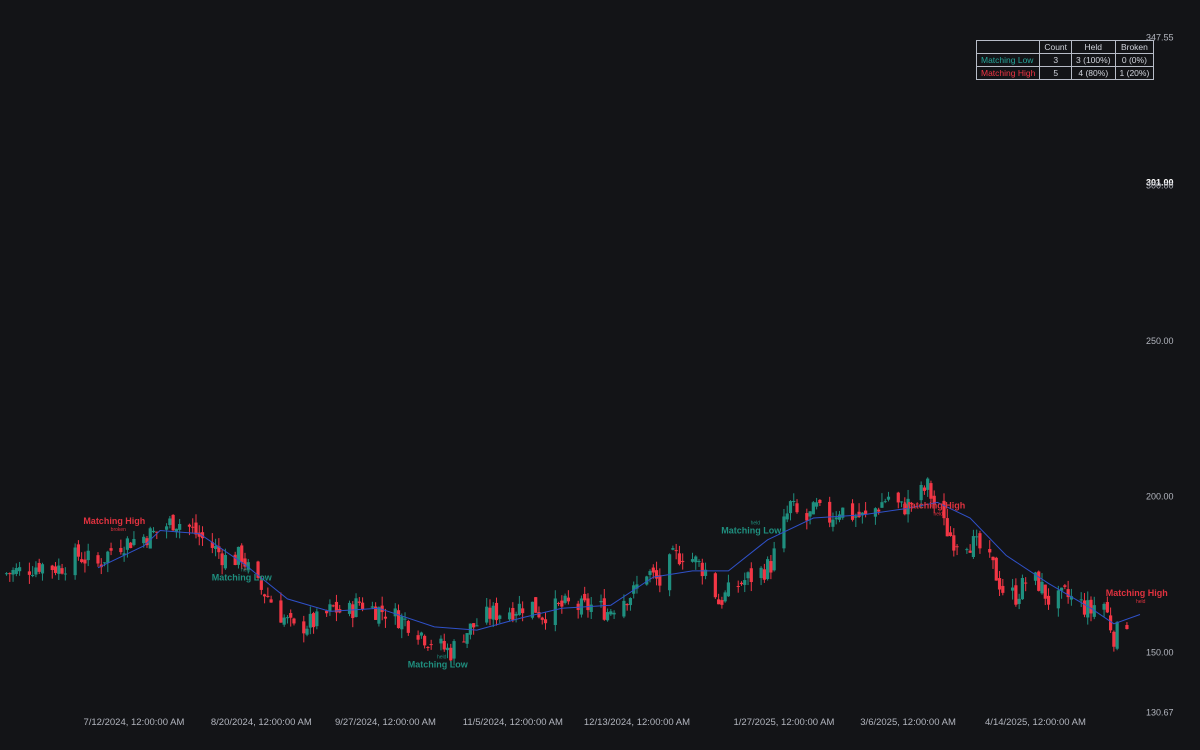  Describe the element at coordinates (1065, 60) in the screenshot. I see `stats-row-matching-low: Matching Low 3 3 (100%) 0 (0%)` at that location.